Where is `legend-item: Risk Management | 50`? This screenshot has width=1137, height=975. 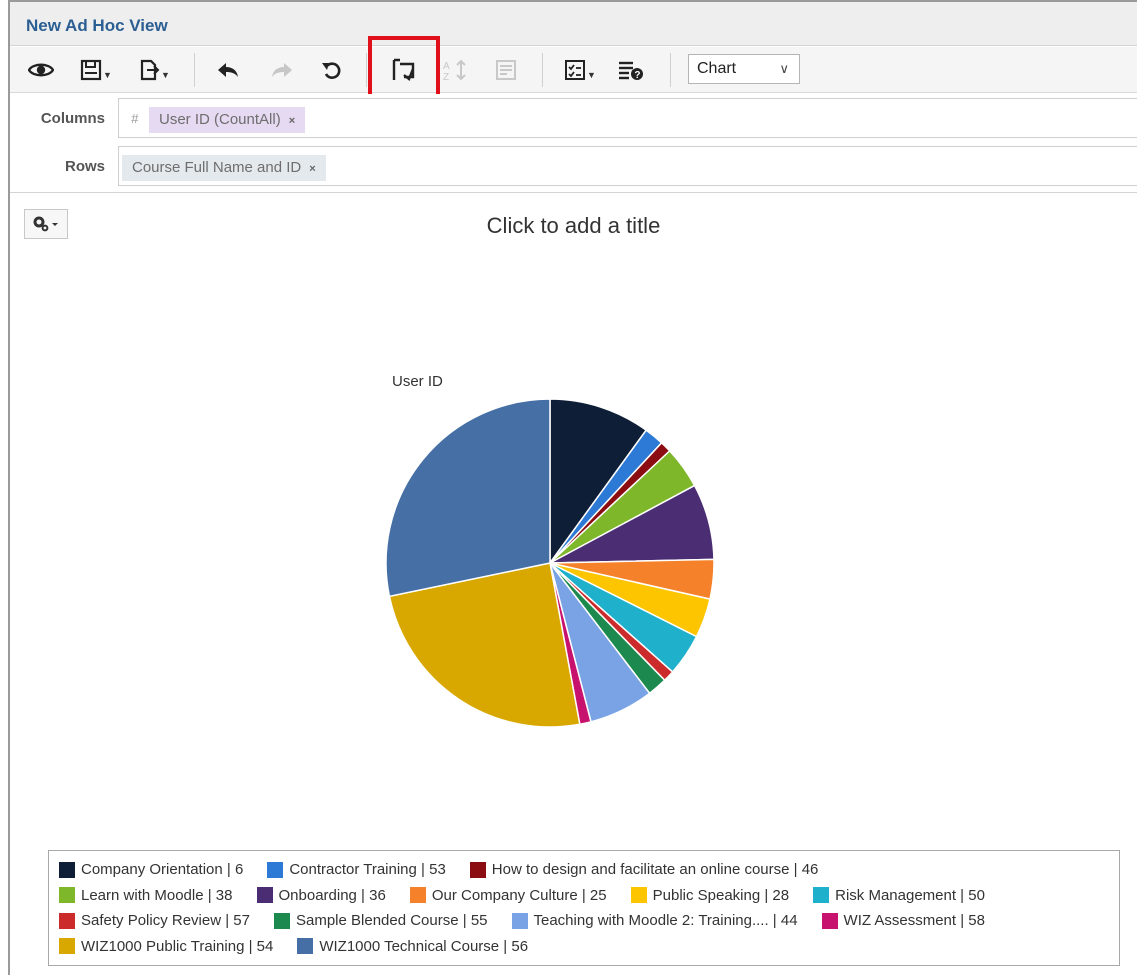
legend-item: Risk Management | 50 is located at coordinates (899, 895).